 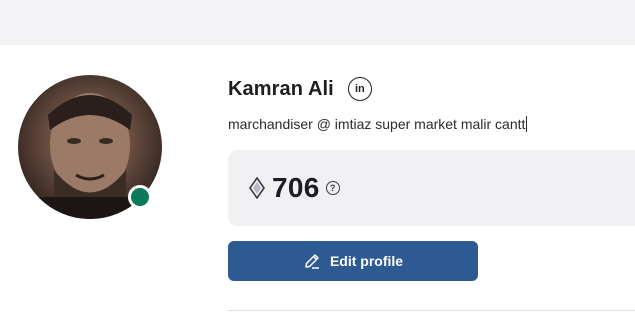 What do you see at coordinates (431, 310) in the screenshot?
I see `section-divider` at bounding box center [431, 310].